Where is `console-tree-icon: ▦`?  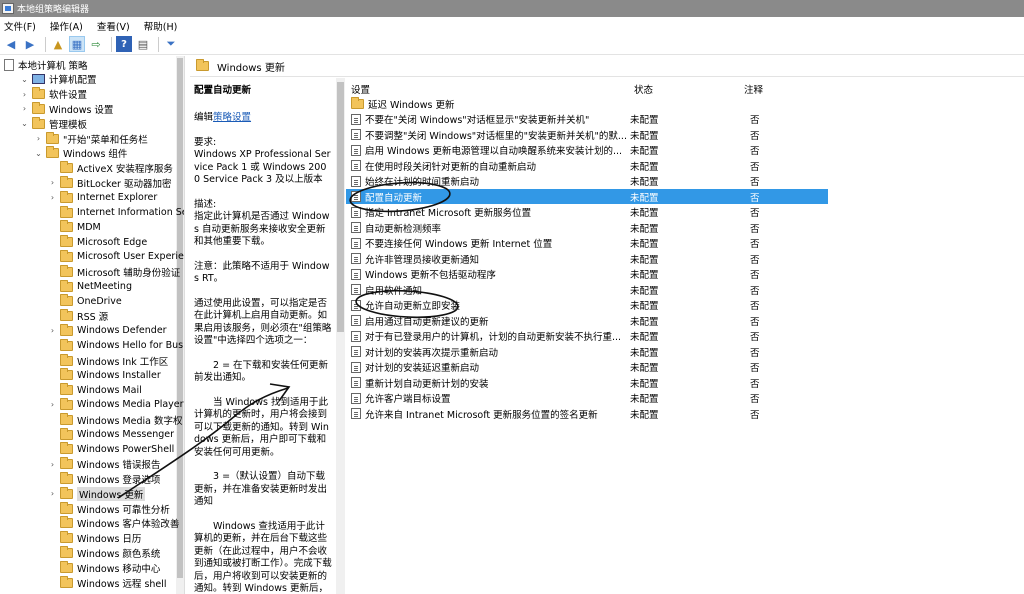
console-tree-icon: ▦ is located at coordinates (77, 44).